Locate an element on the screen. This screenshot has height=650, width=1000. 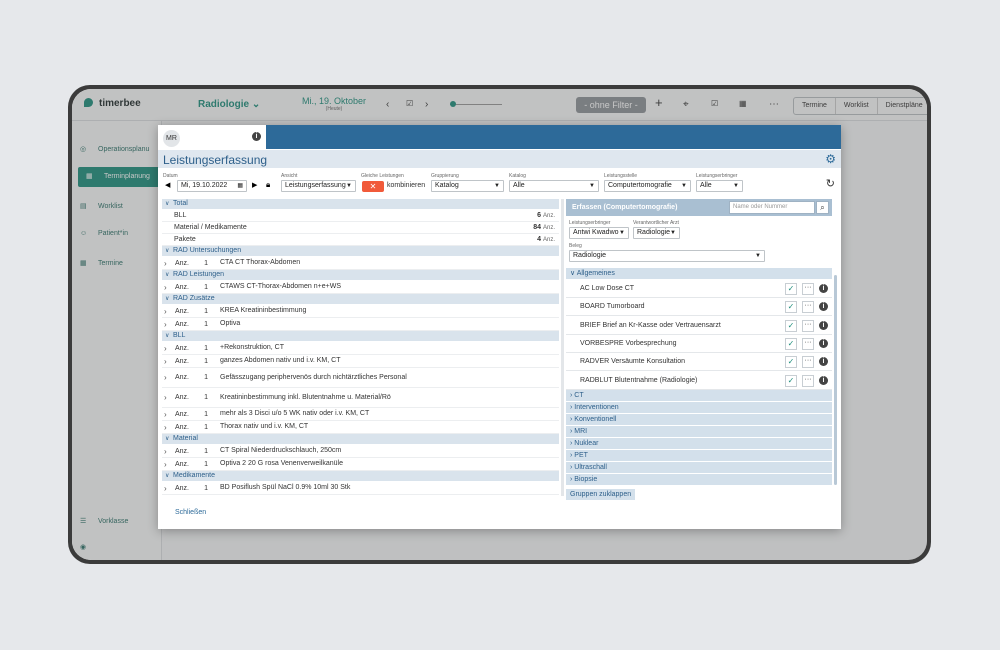
service-item: RADBLUT Blutentnahme (Radiologie) ✓ ··· i is located at coordinates (699, 380).